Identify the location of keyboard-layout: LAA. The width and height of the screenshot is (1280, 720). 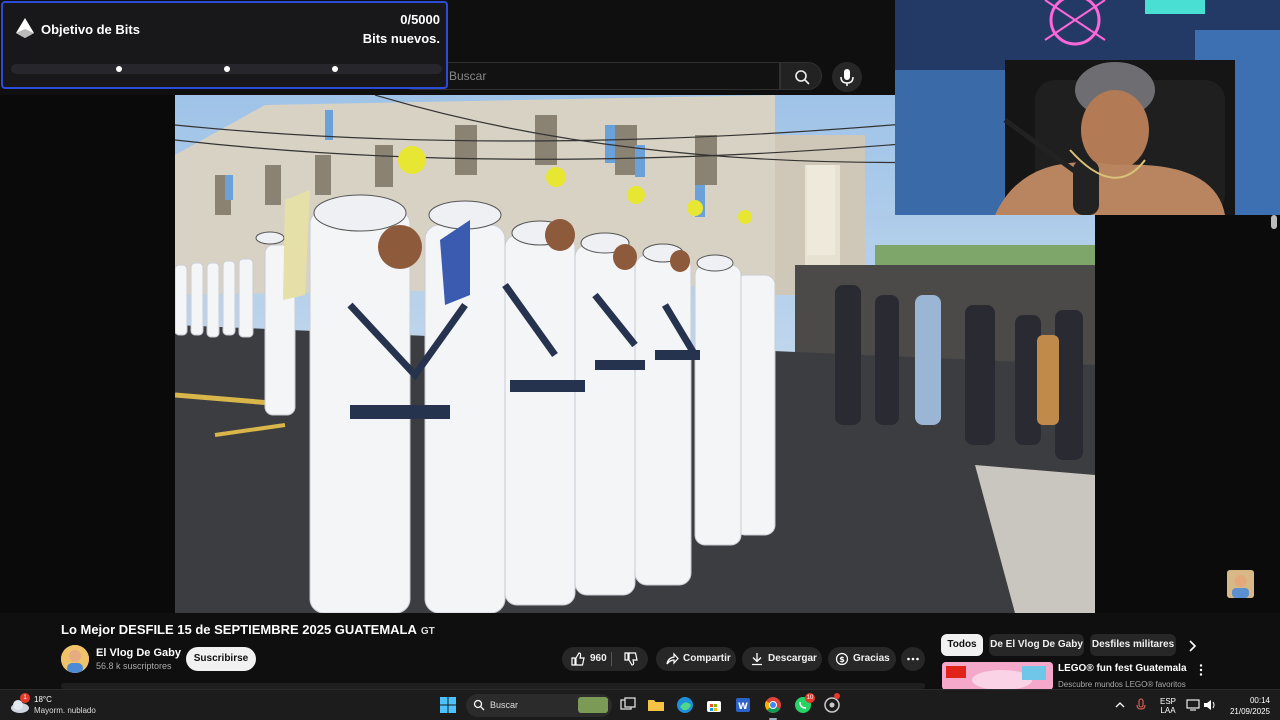
(1168, 710).